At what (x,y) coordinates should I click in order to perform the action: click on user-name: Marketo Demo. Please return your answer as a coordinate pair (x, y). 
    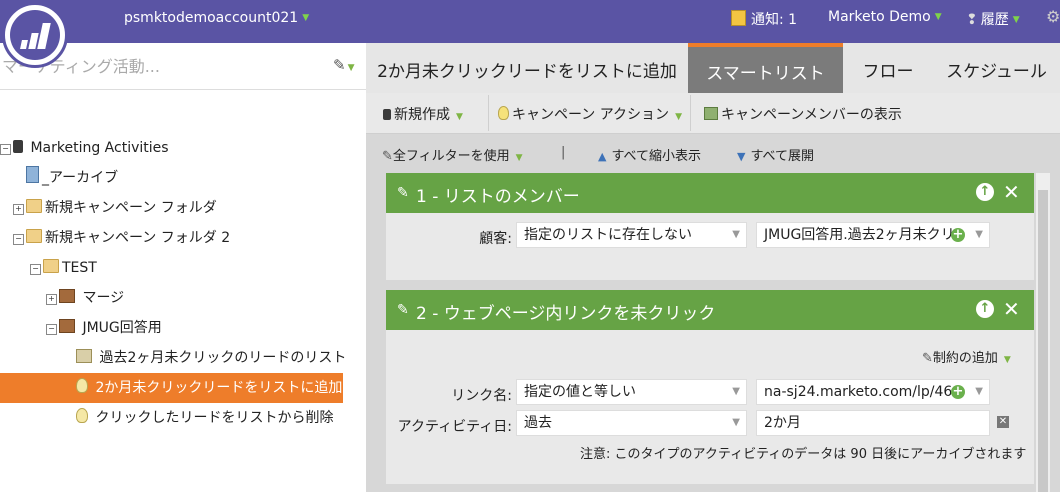
    Looking at the image, I should click on (879, 17).